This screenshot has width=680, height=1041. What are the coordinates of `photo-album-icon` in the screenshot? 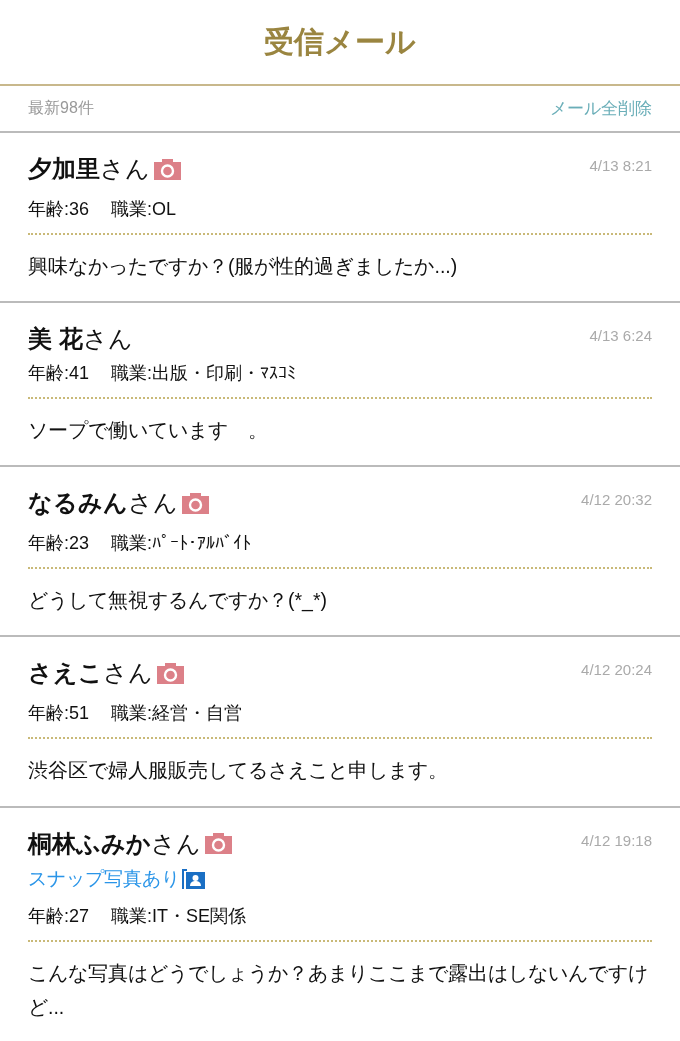 It's located at (193, 878).